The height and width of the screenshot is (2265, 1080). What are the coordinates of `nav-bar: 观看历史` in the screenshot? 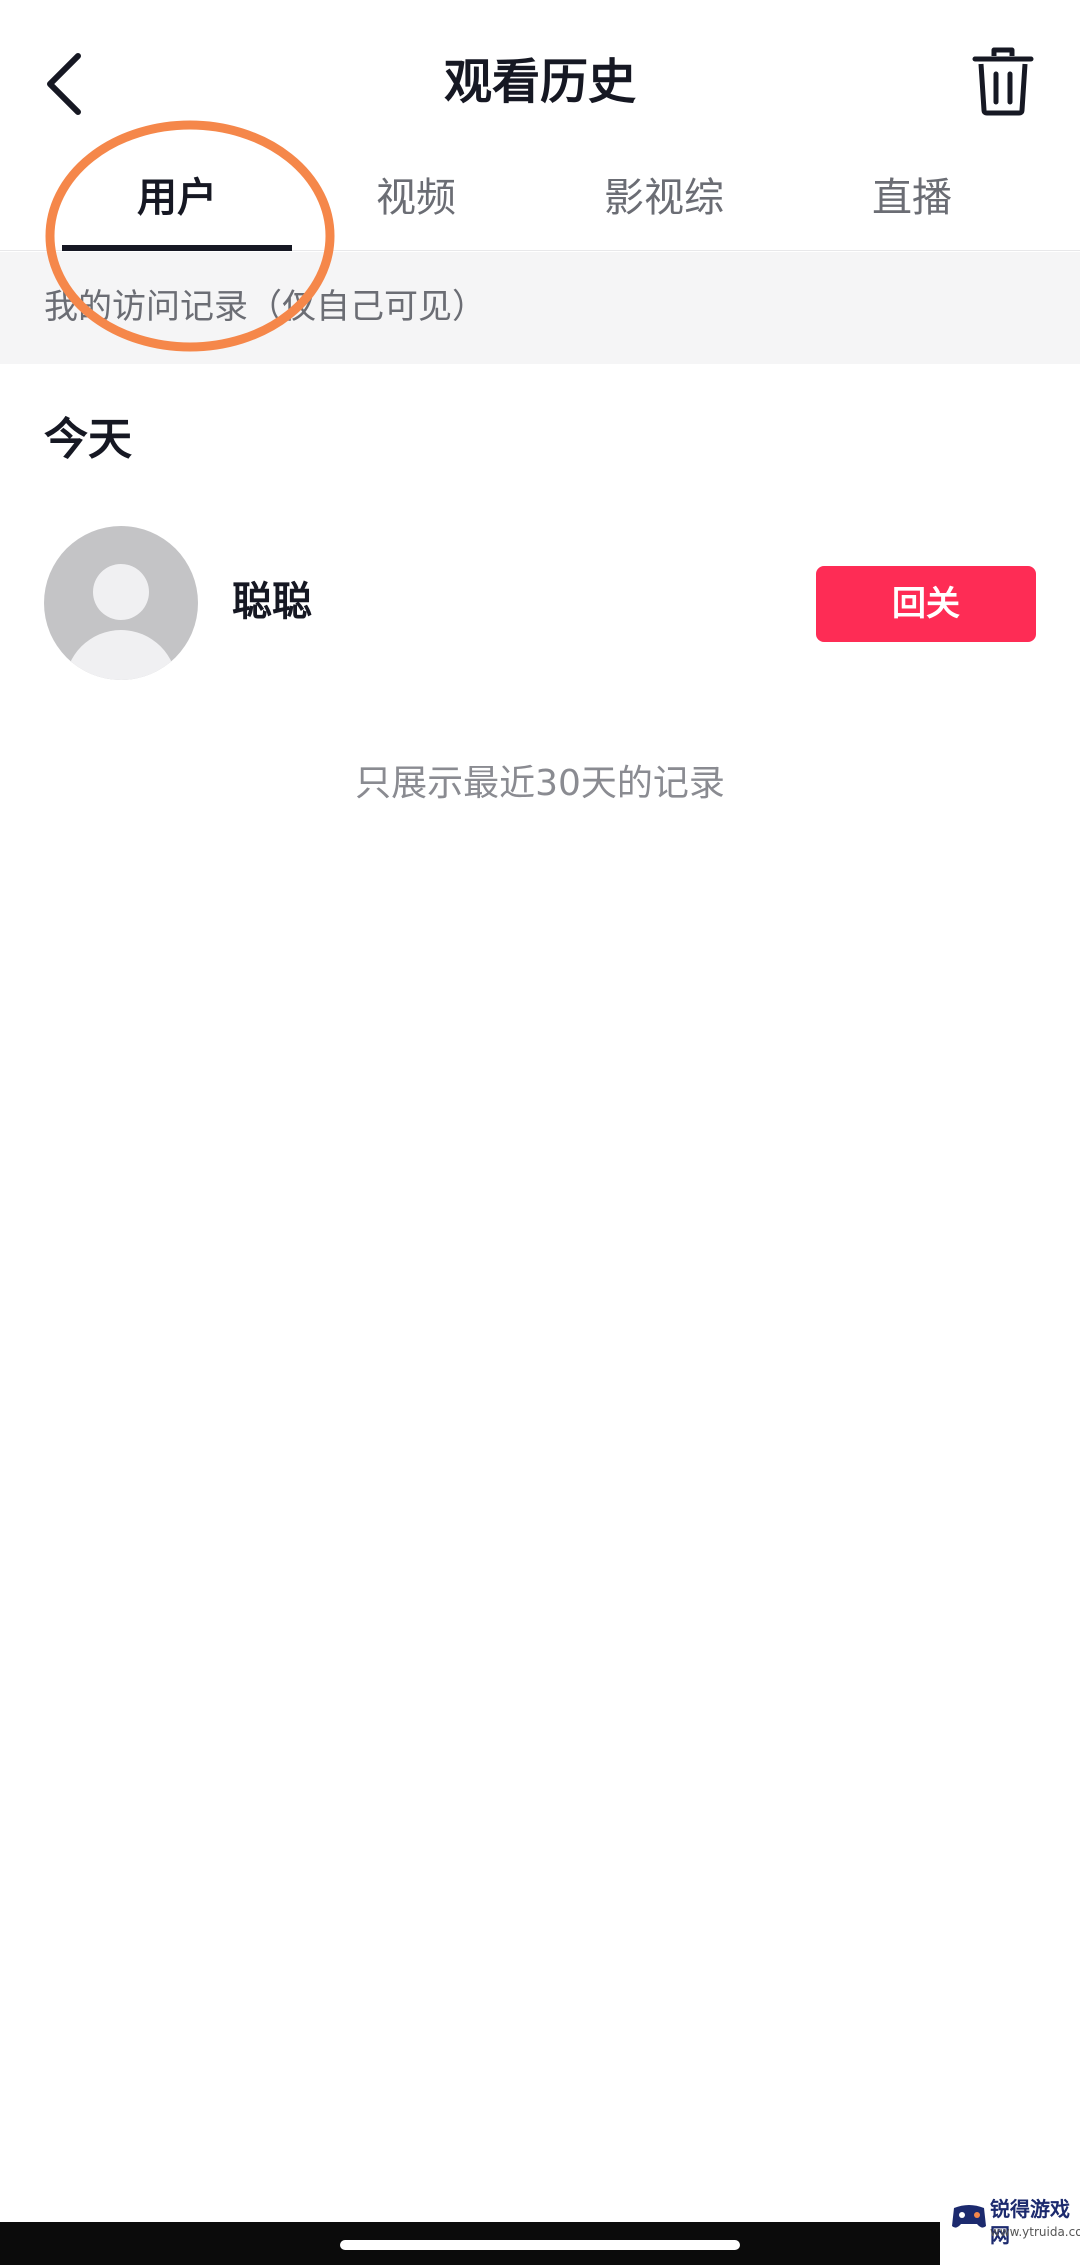 It's located at (540, 75).